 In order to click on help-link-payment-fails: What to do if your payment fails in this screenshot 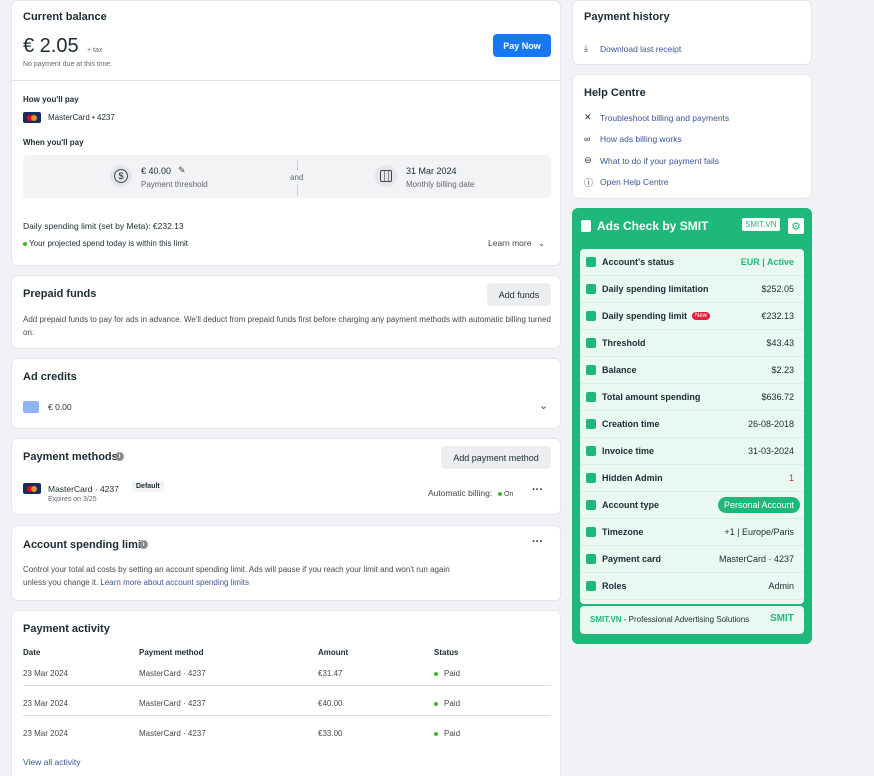, I will do `click(659, 161)`.